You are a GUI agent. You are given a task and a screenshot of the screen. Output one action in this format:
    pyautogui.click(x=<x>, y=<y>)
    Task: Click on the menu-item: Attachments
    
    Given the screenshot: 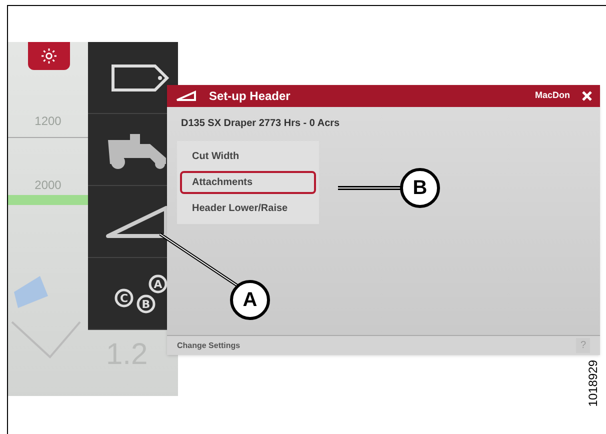 What is the action you would take?
    pyautogui.click(x=248, y=182)
    